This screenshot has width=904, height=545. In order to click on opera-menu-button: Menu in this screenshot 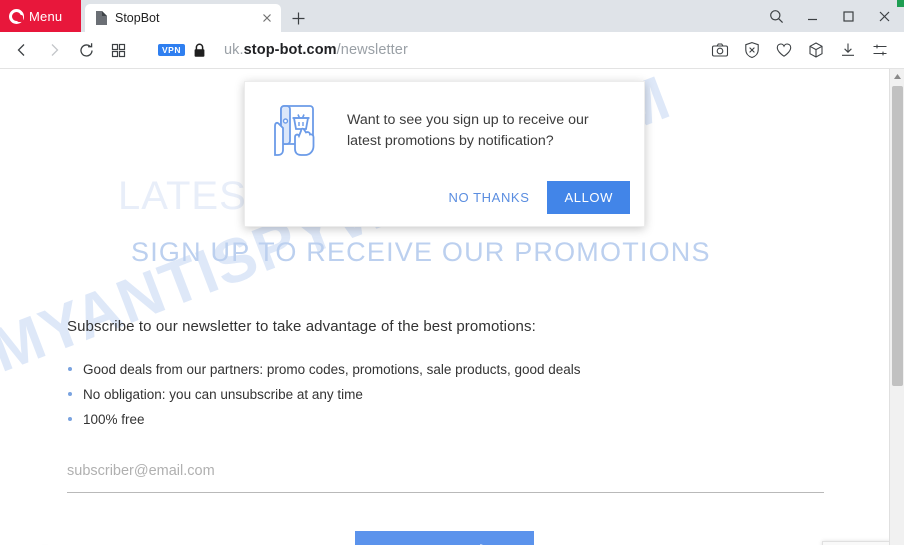, I will do `click(40, 16)`.